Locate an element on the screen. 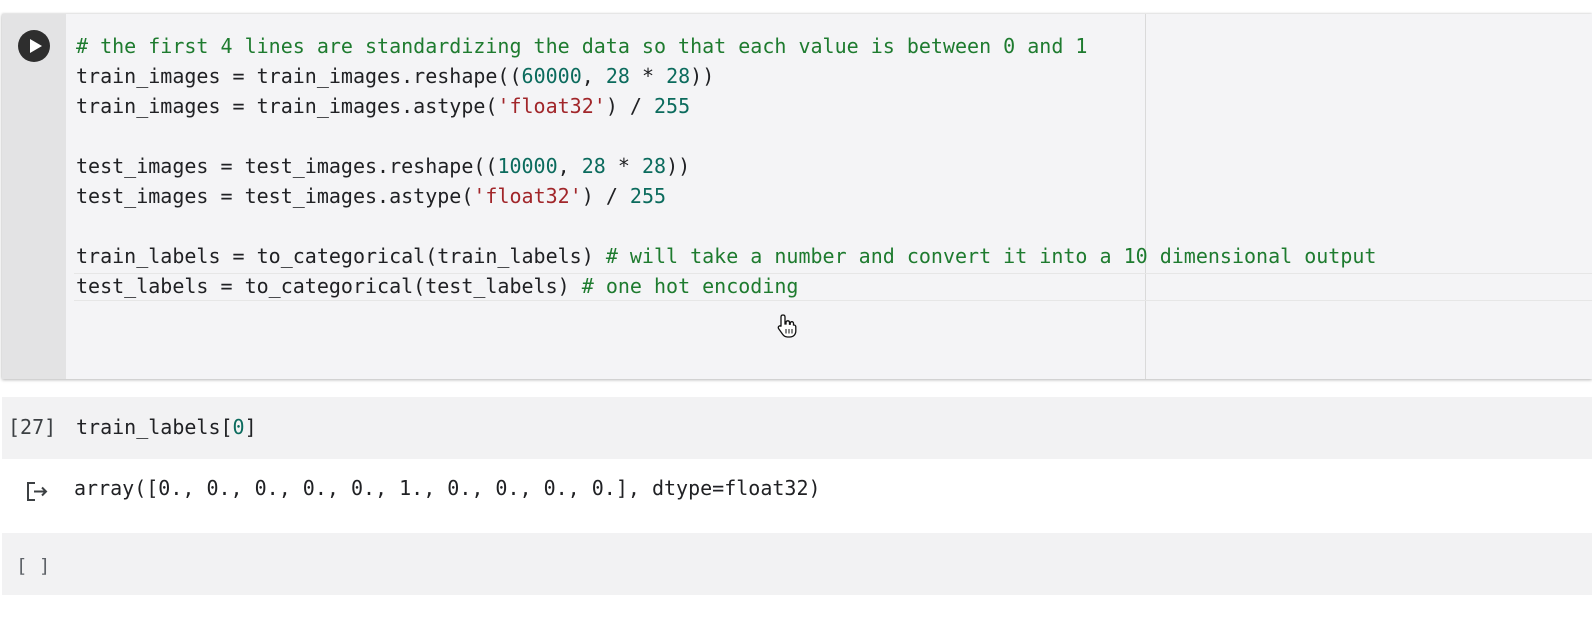 This screenshot has width=1592, height=632. play-icon is located at coordinates (36, 46).